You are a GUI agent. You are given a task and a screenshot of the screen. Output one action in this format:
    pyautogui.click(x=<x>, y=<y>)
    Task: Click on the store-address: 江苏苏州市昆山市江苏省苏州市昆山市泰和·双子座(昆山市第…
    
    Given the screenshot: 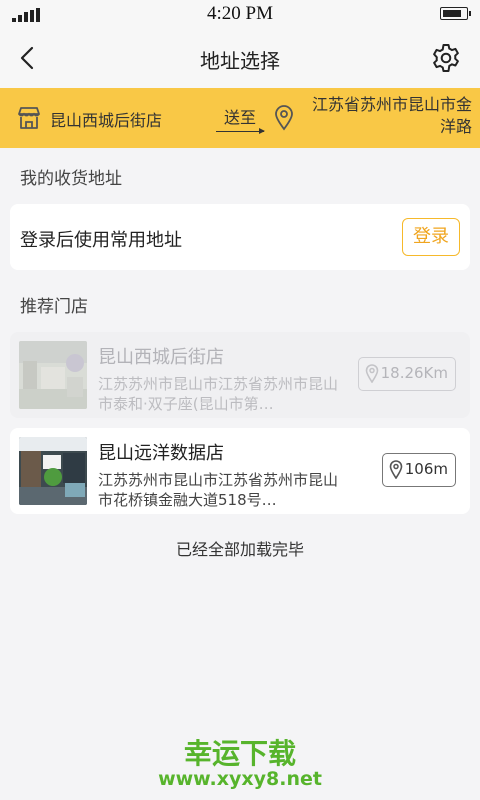 What is the action you would take?
    pyautogui.click(x=218, y=394)
    